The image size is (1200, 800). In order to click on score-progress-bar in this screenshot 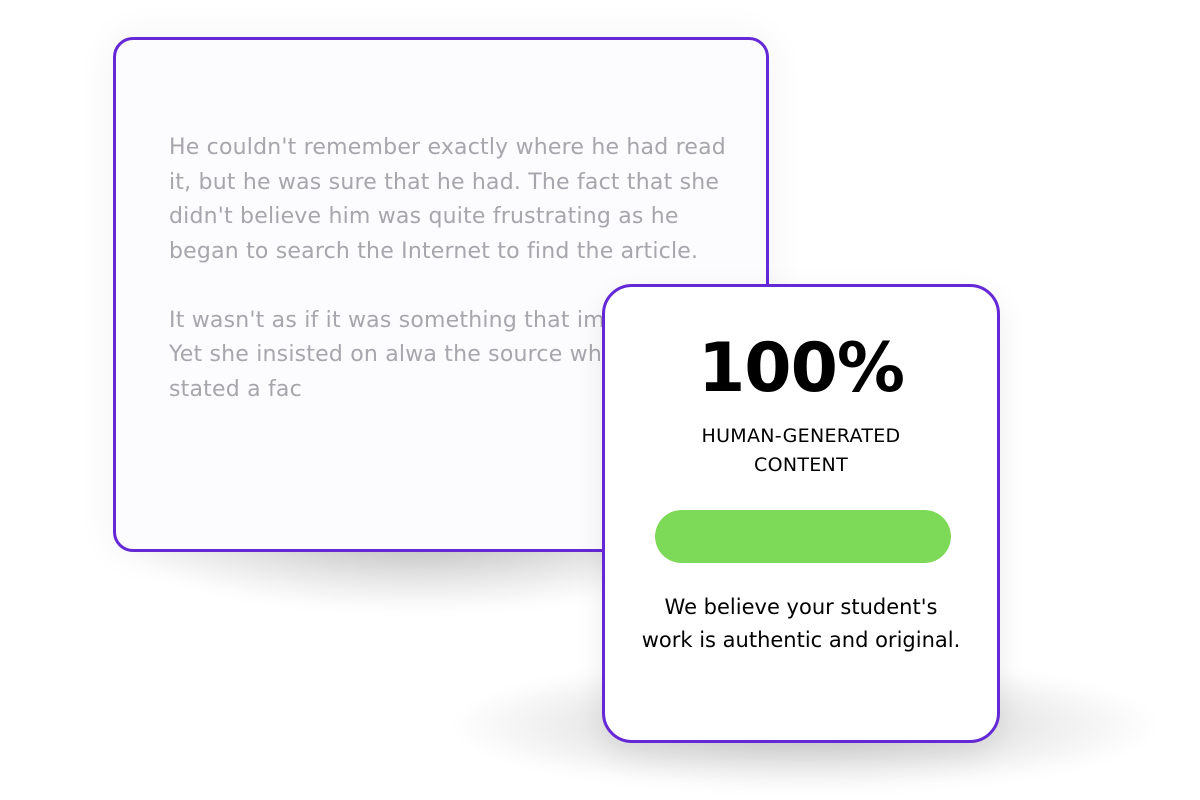, I will do `click(803, 536)`.